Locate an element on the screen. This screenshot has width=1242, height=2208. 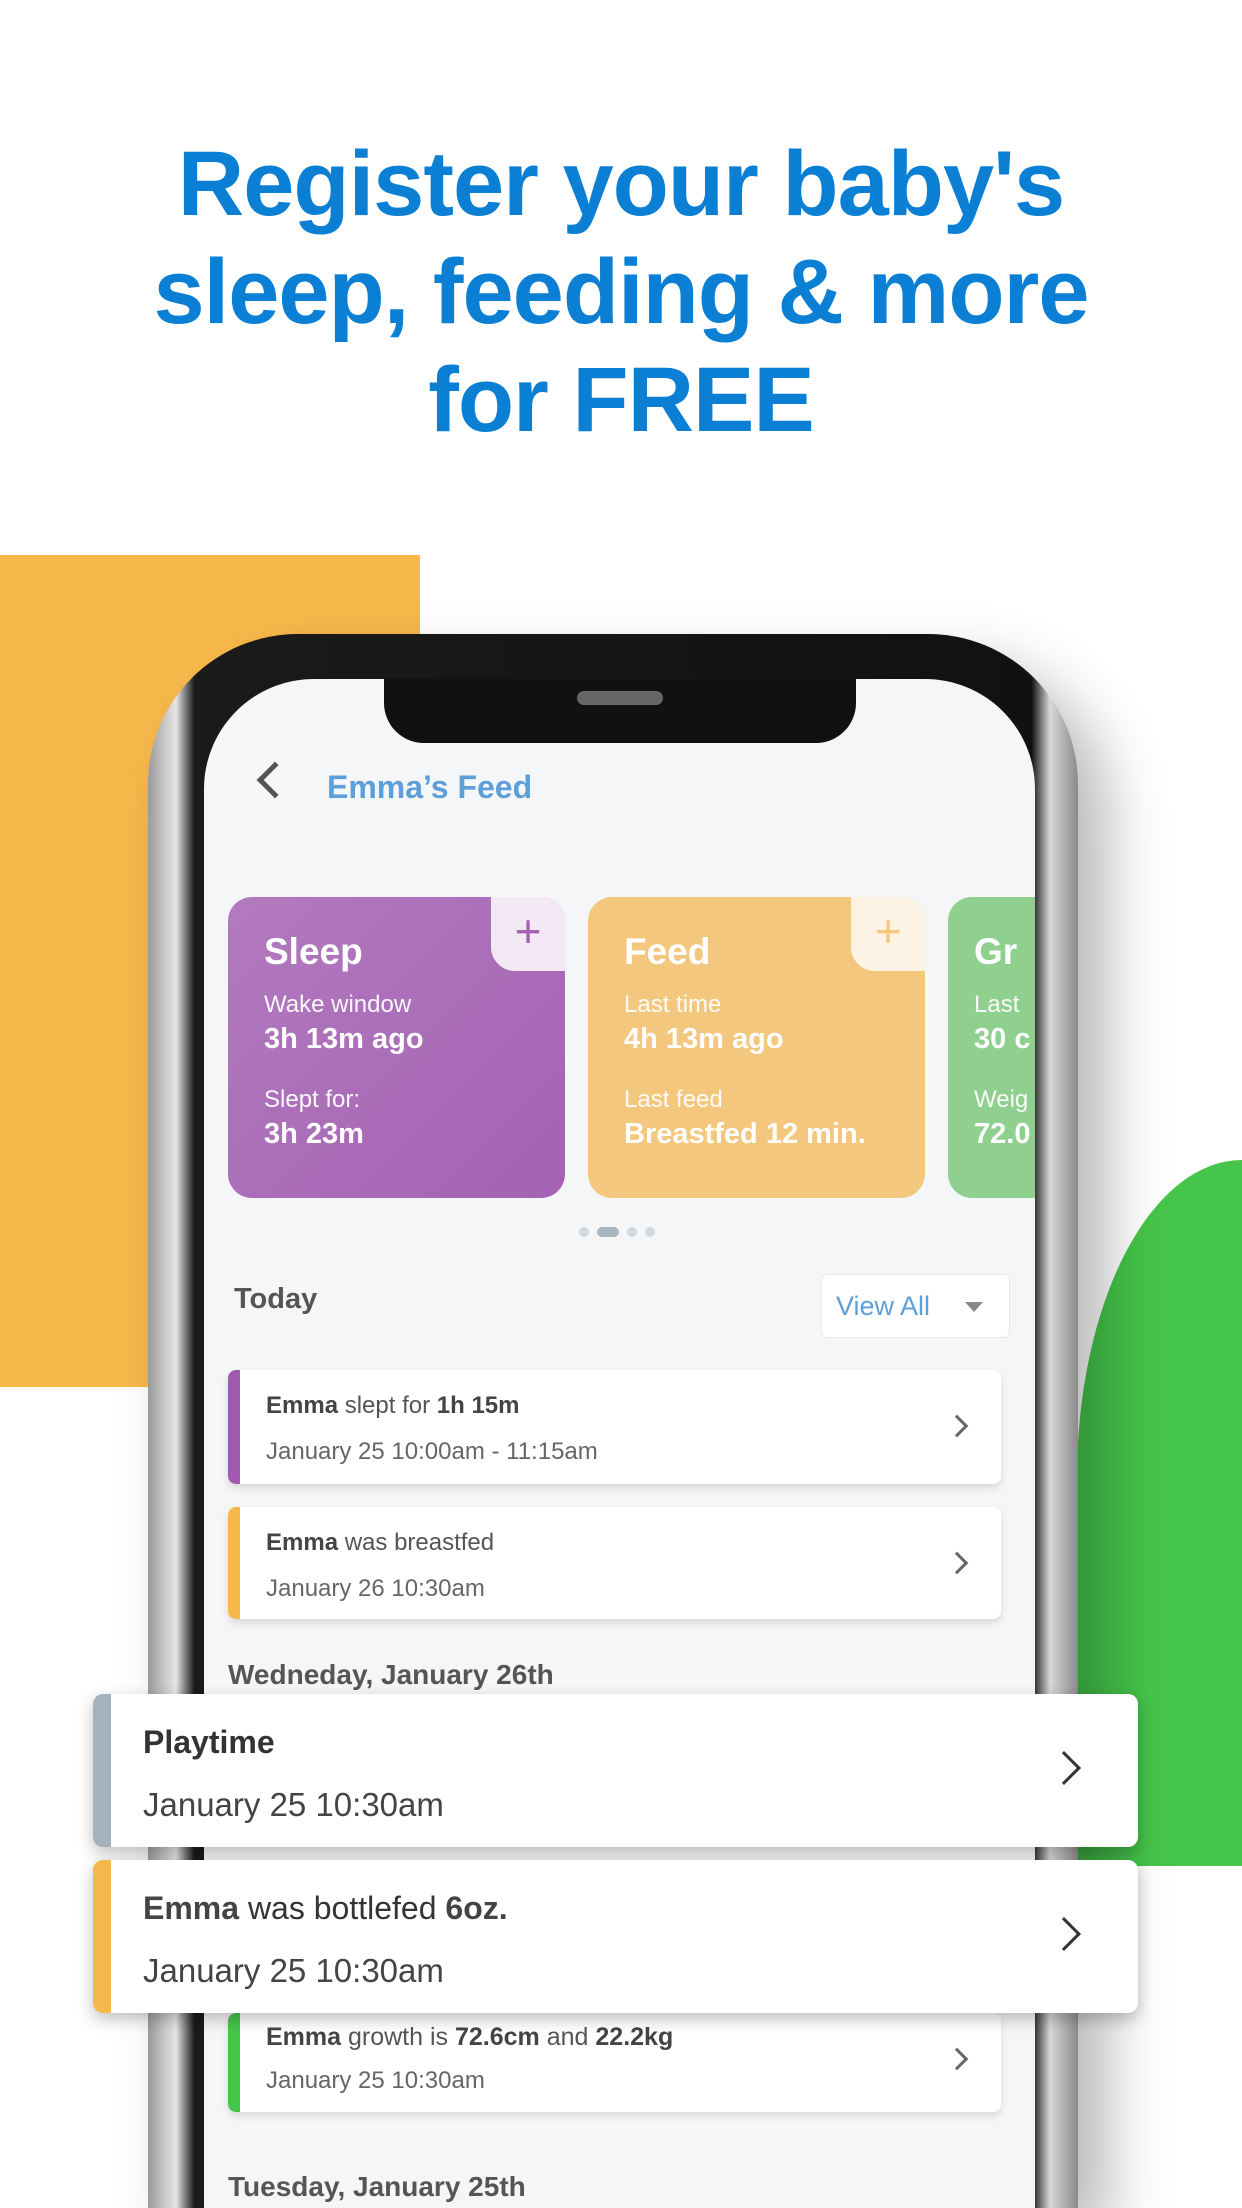
speaker is located at coordinates (620, 698).